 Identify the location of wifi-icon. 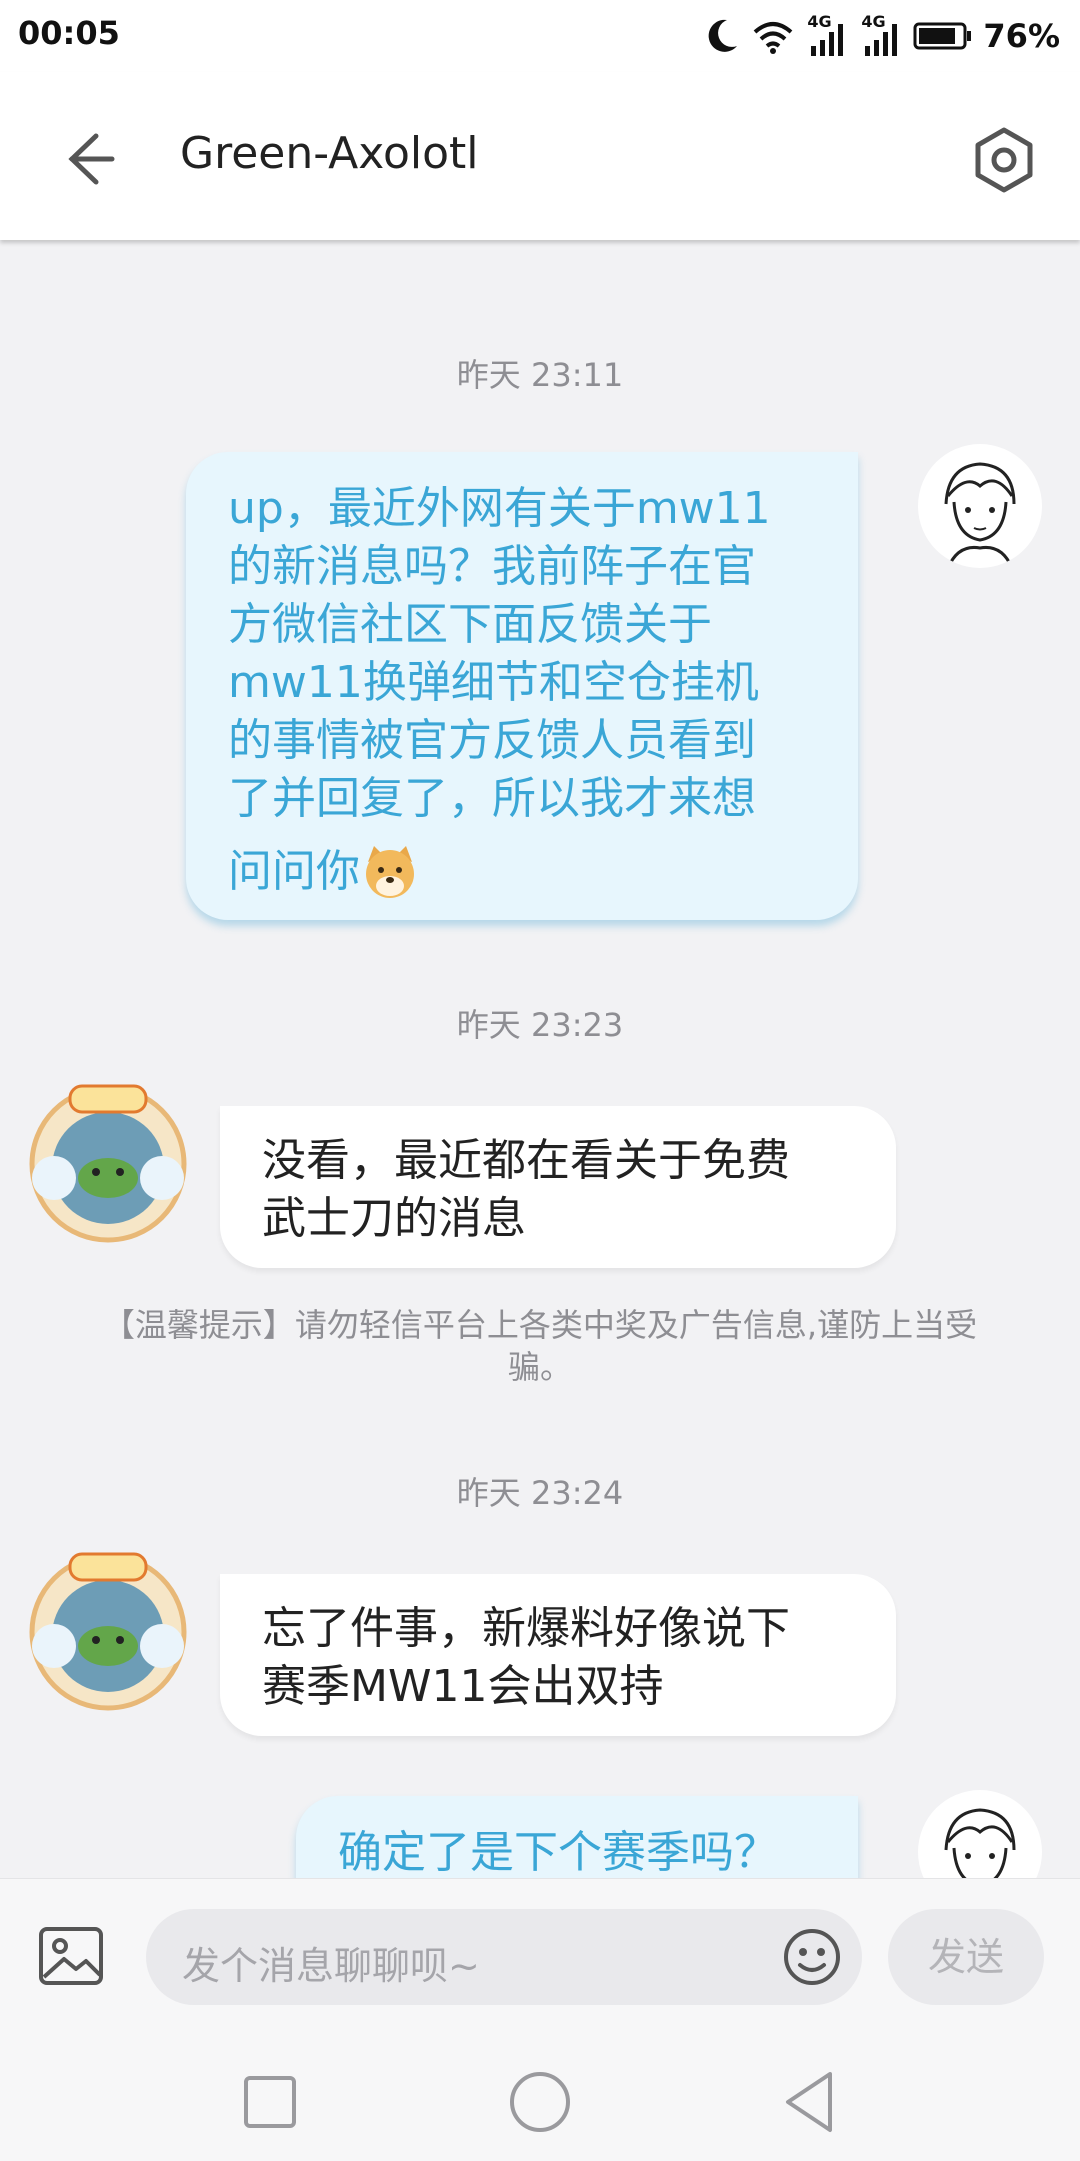
(773, 38).